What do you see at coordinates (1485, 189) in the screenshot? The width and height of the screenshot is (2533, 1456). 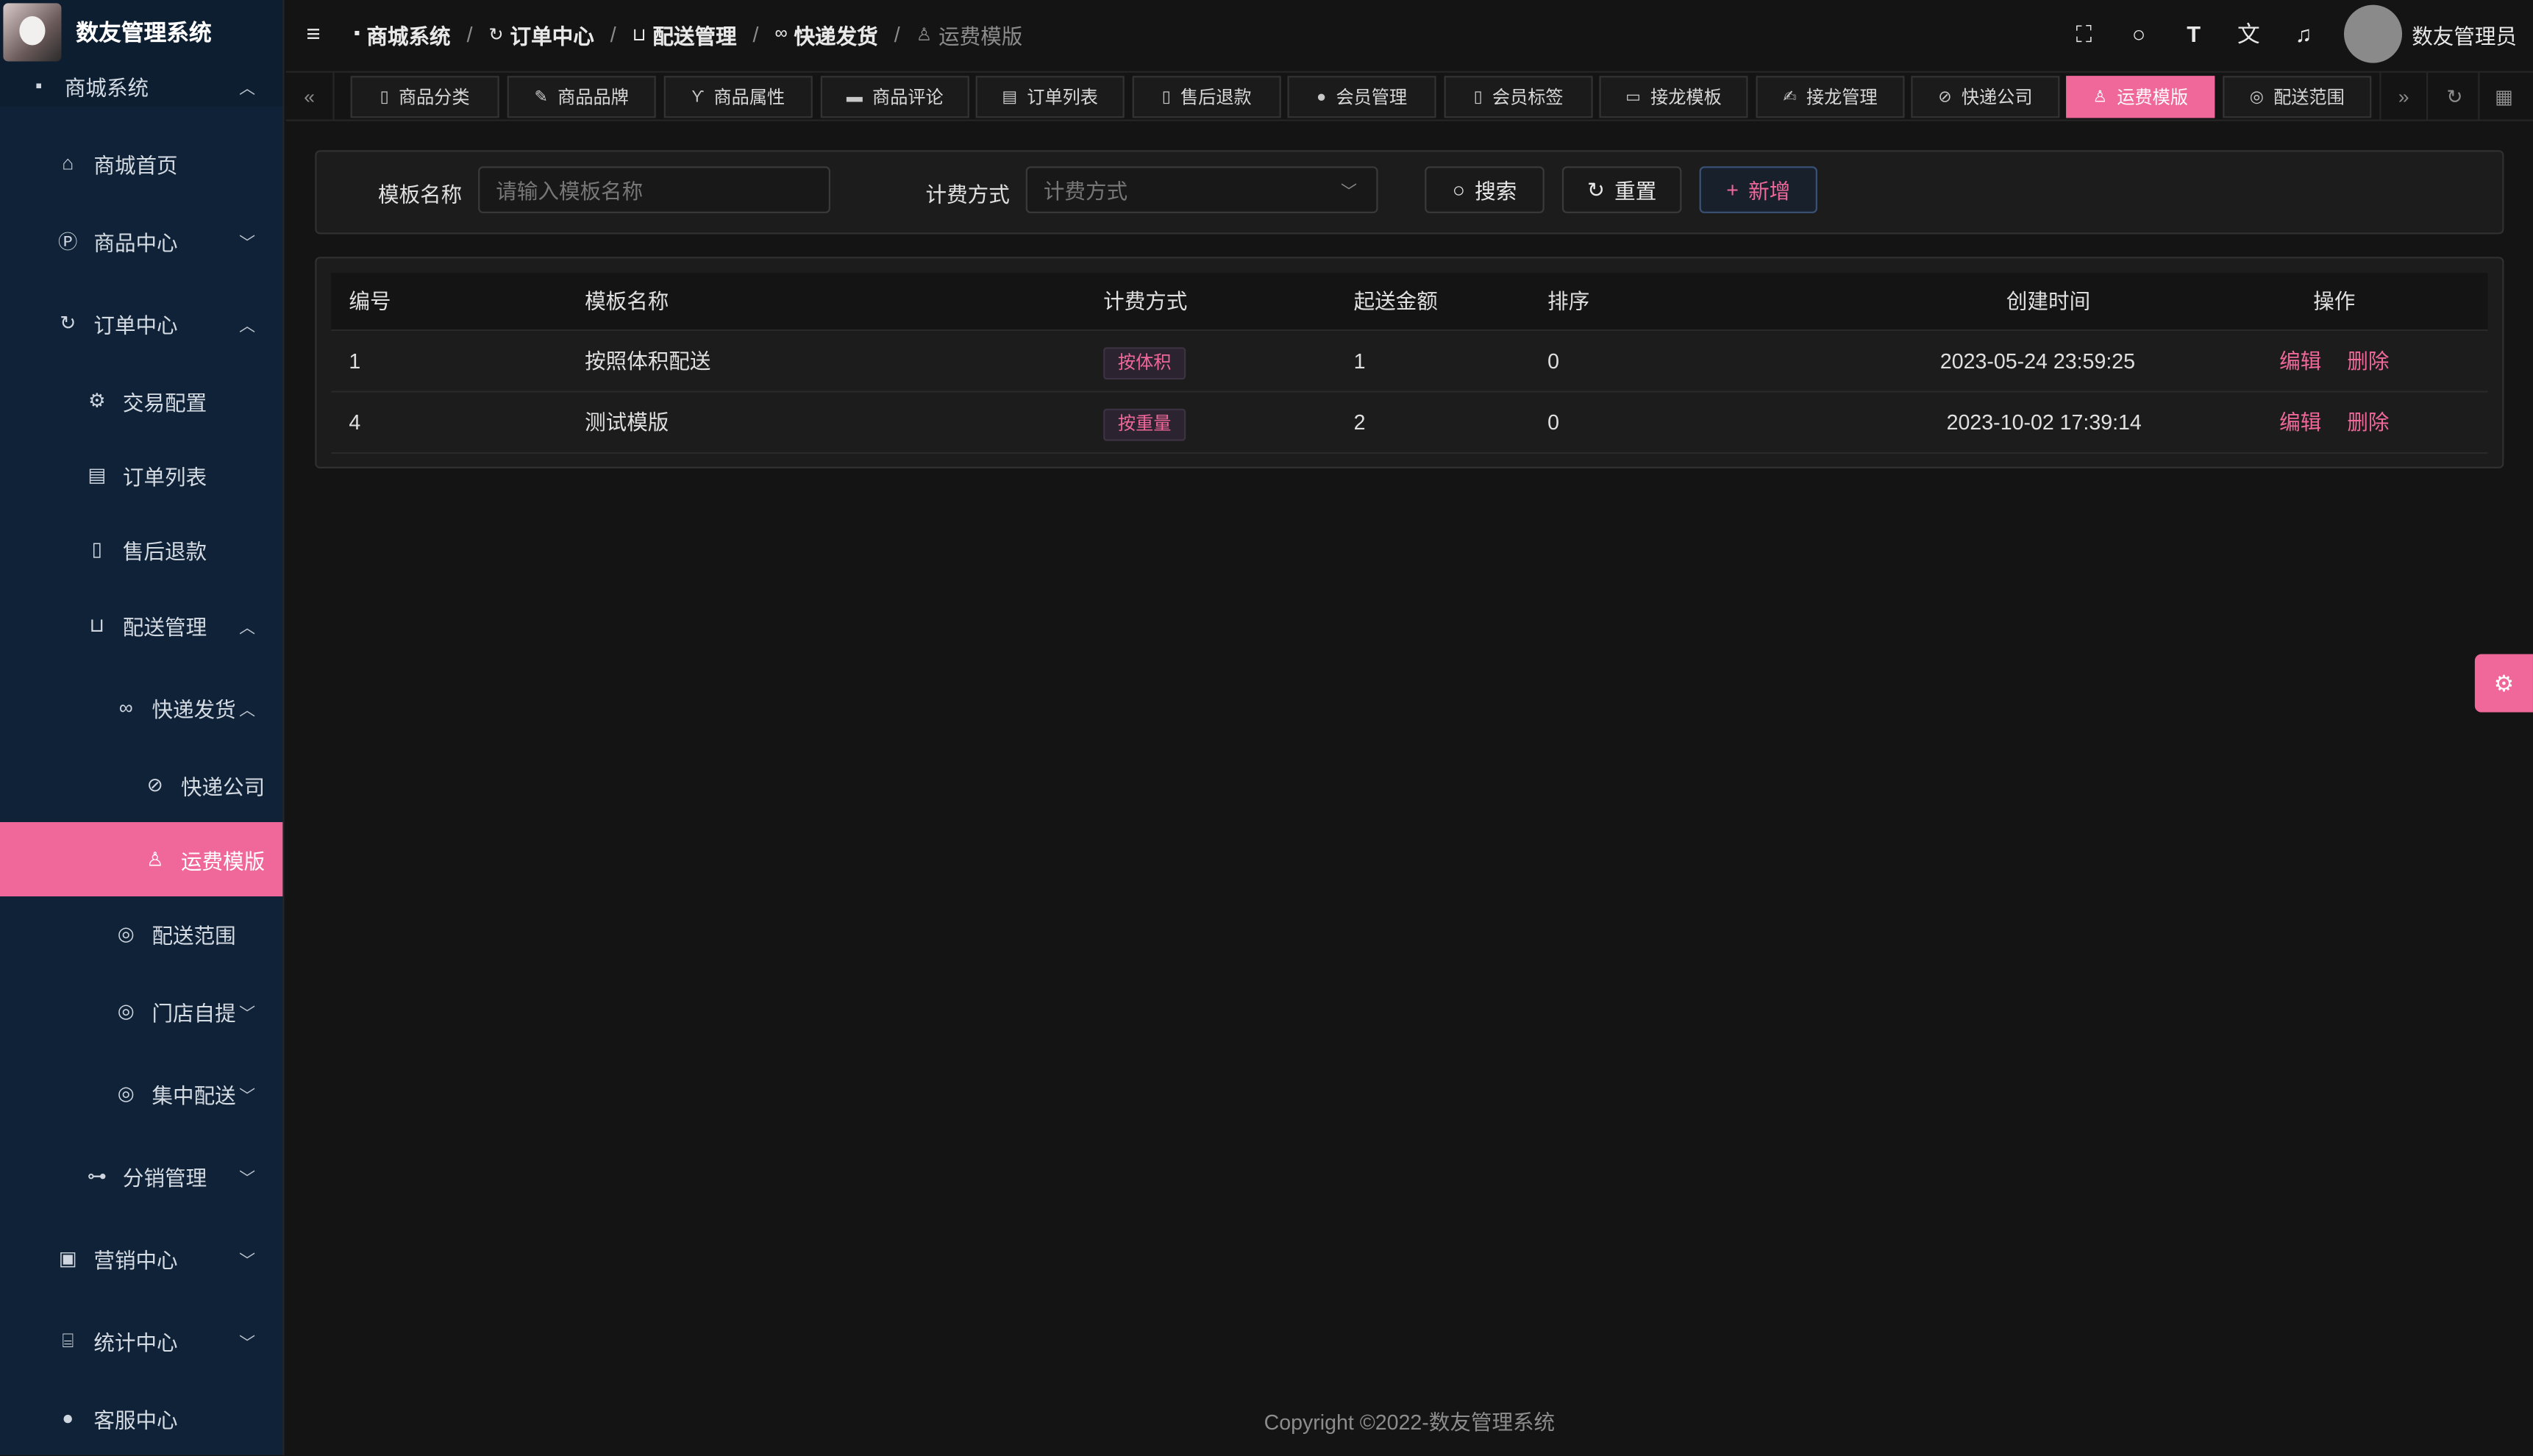 I see `search-button: ○ 搜索` at bounding box center [1485, 189].